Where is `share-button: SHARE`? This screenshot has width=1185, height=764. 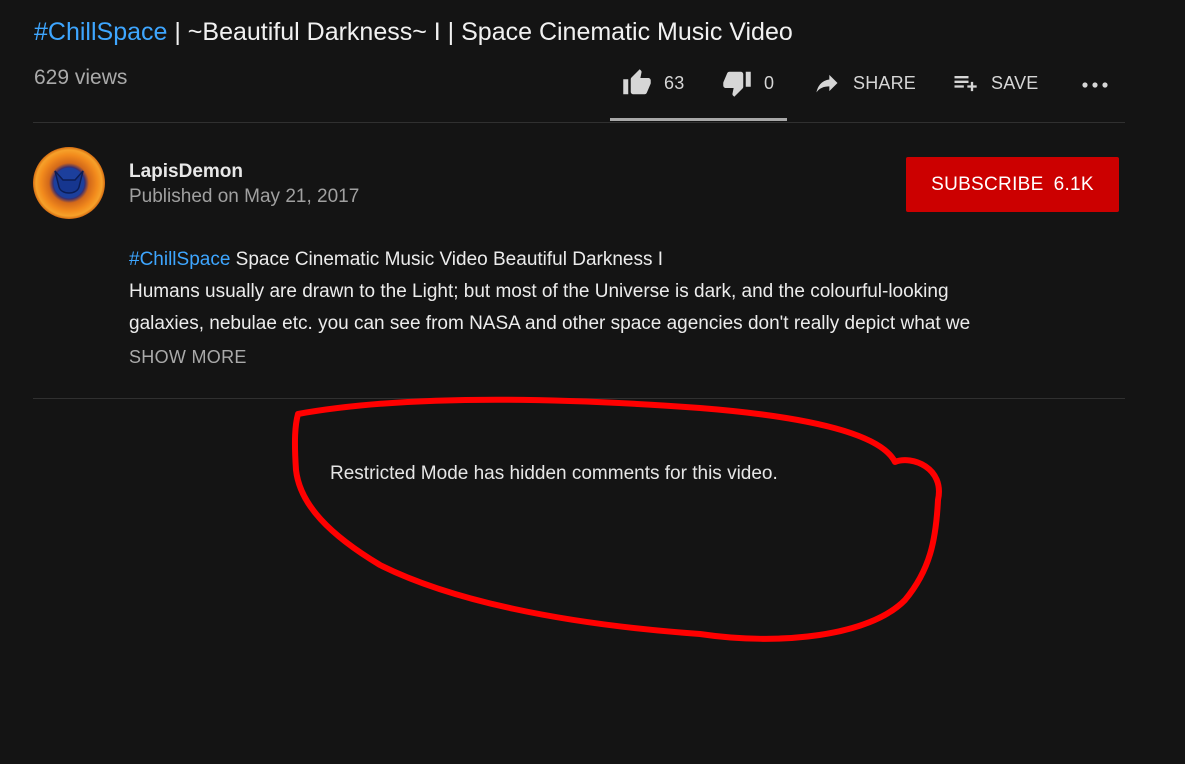 share-button: SHARE is located at coordinates (864, 83).